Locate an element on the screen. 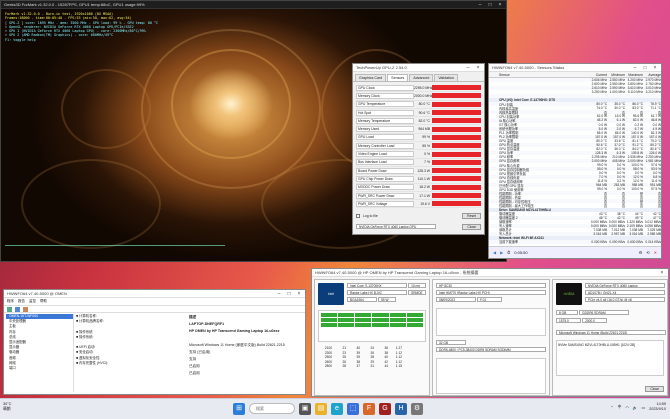  store-icon: ⬚ is located at coordinates (353, 409).